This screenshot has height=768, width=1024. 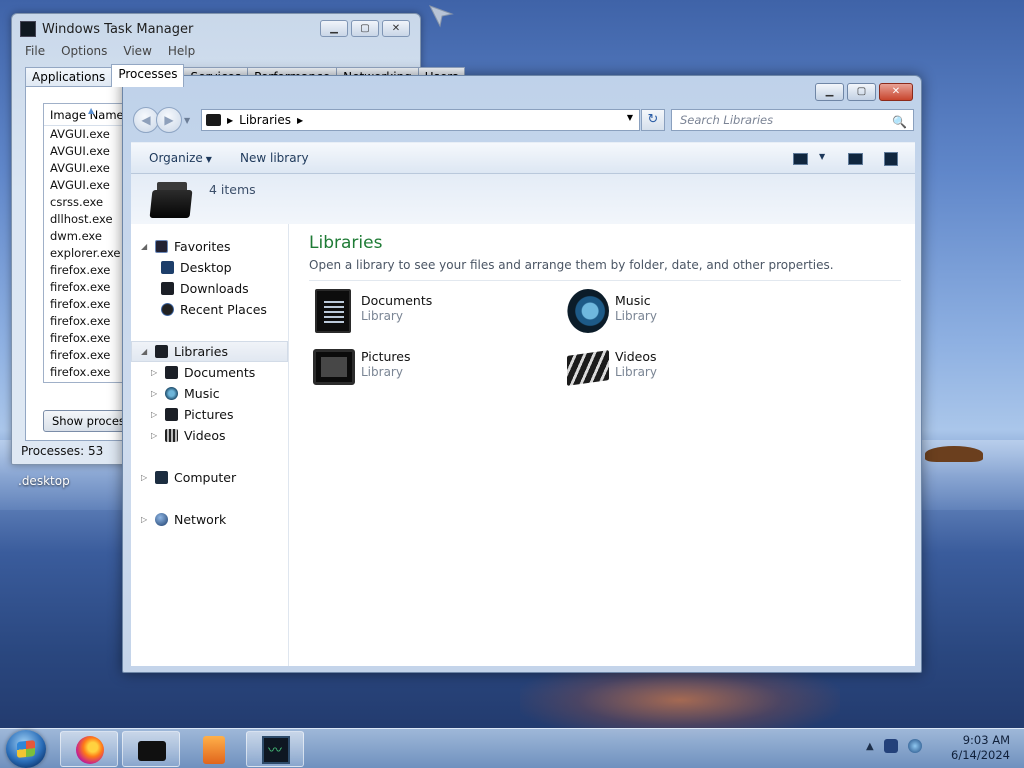 I want to click on view-options-dropdown-icon: ▼, so click(x=822, y=156).